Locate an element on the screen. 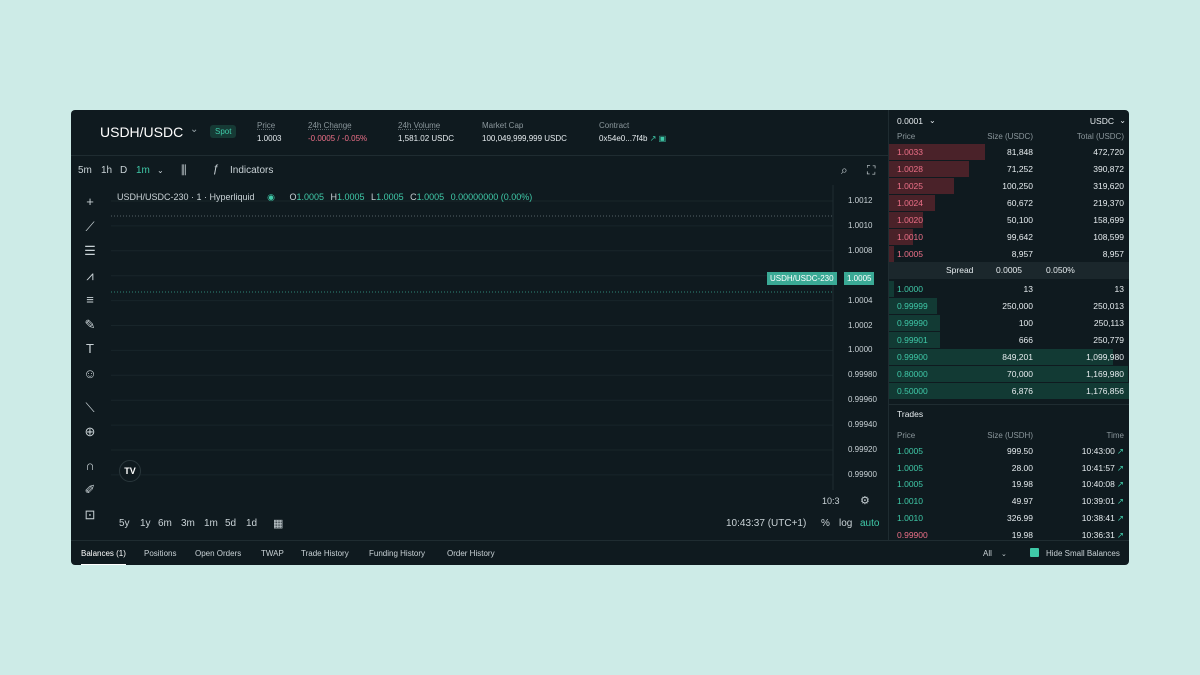 This screenshot has height=675, width=1200. ask-row: 1.0028 71,252 390,872 is located at coordinates (1009, 169).